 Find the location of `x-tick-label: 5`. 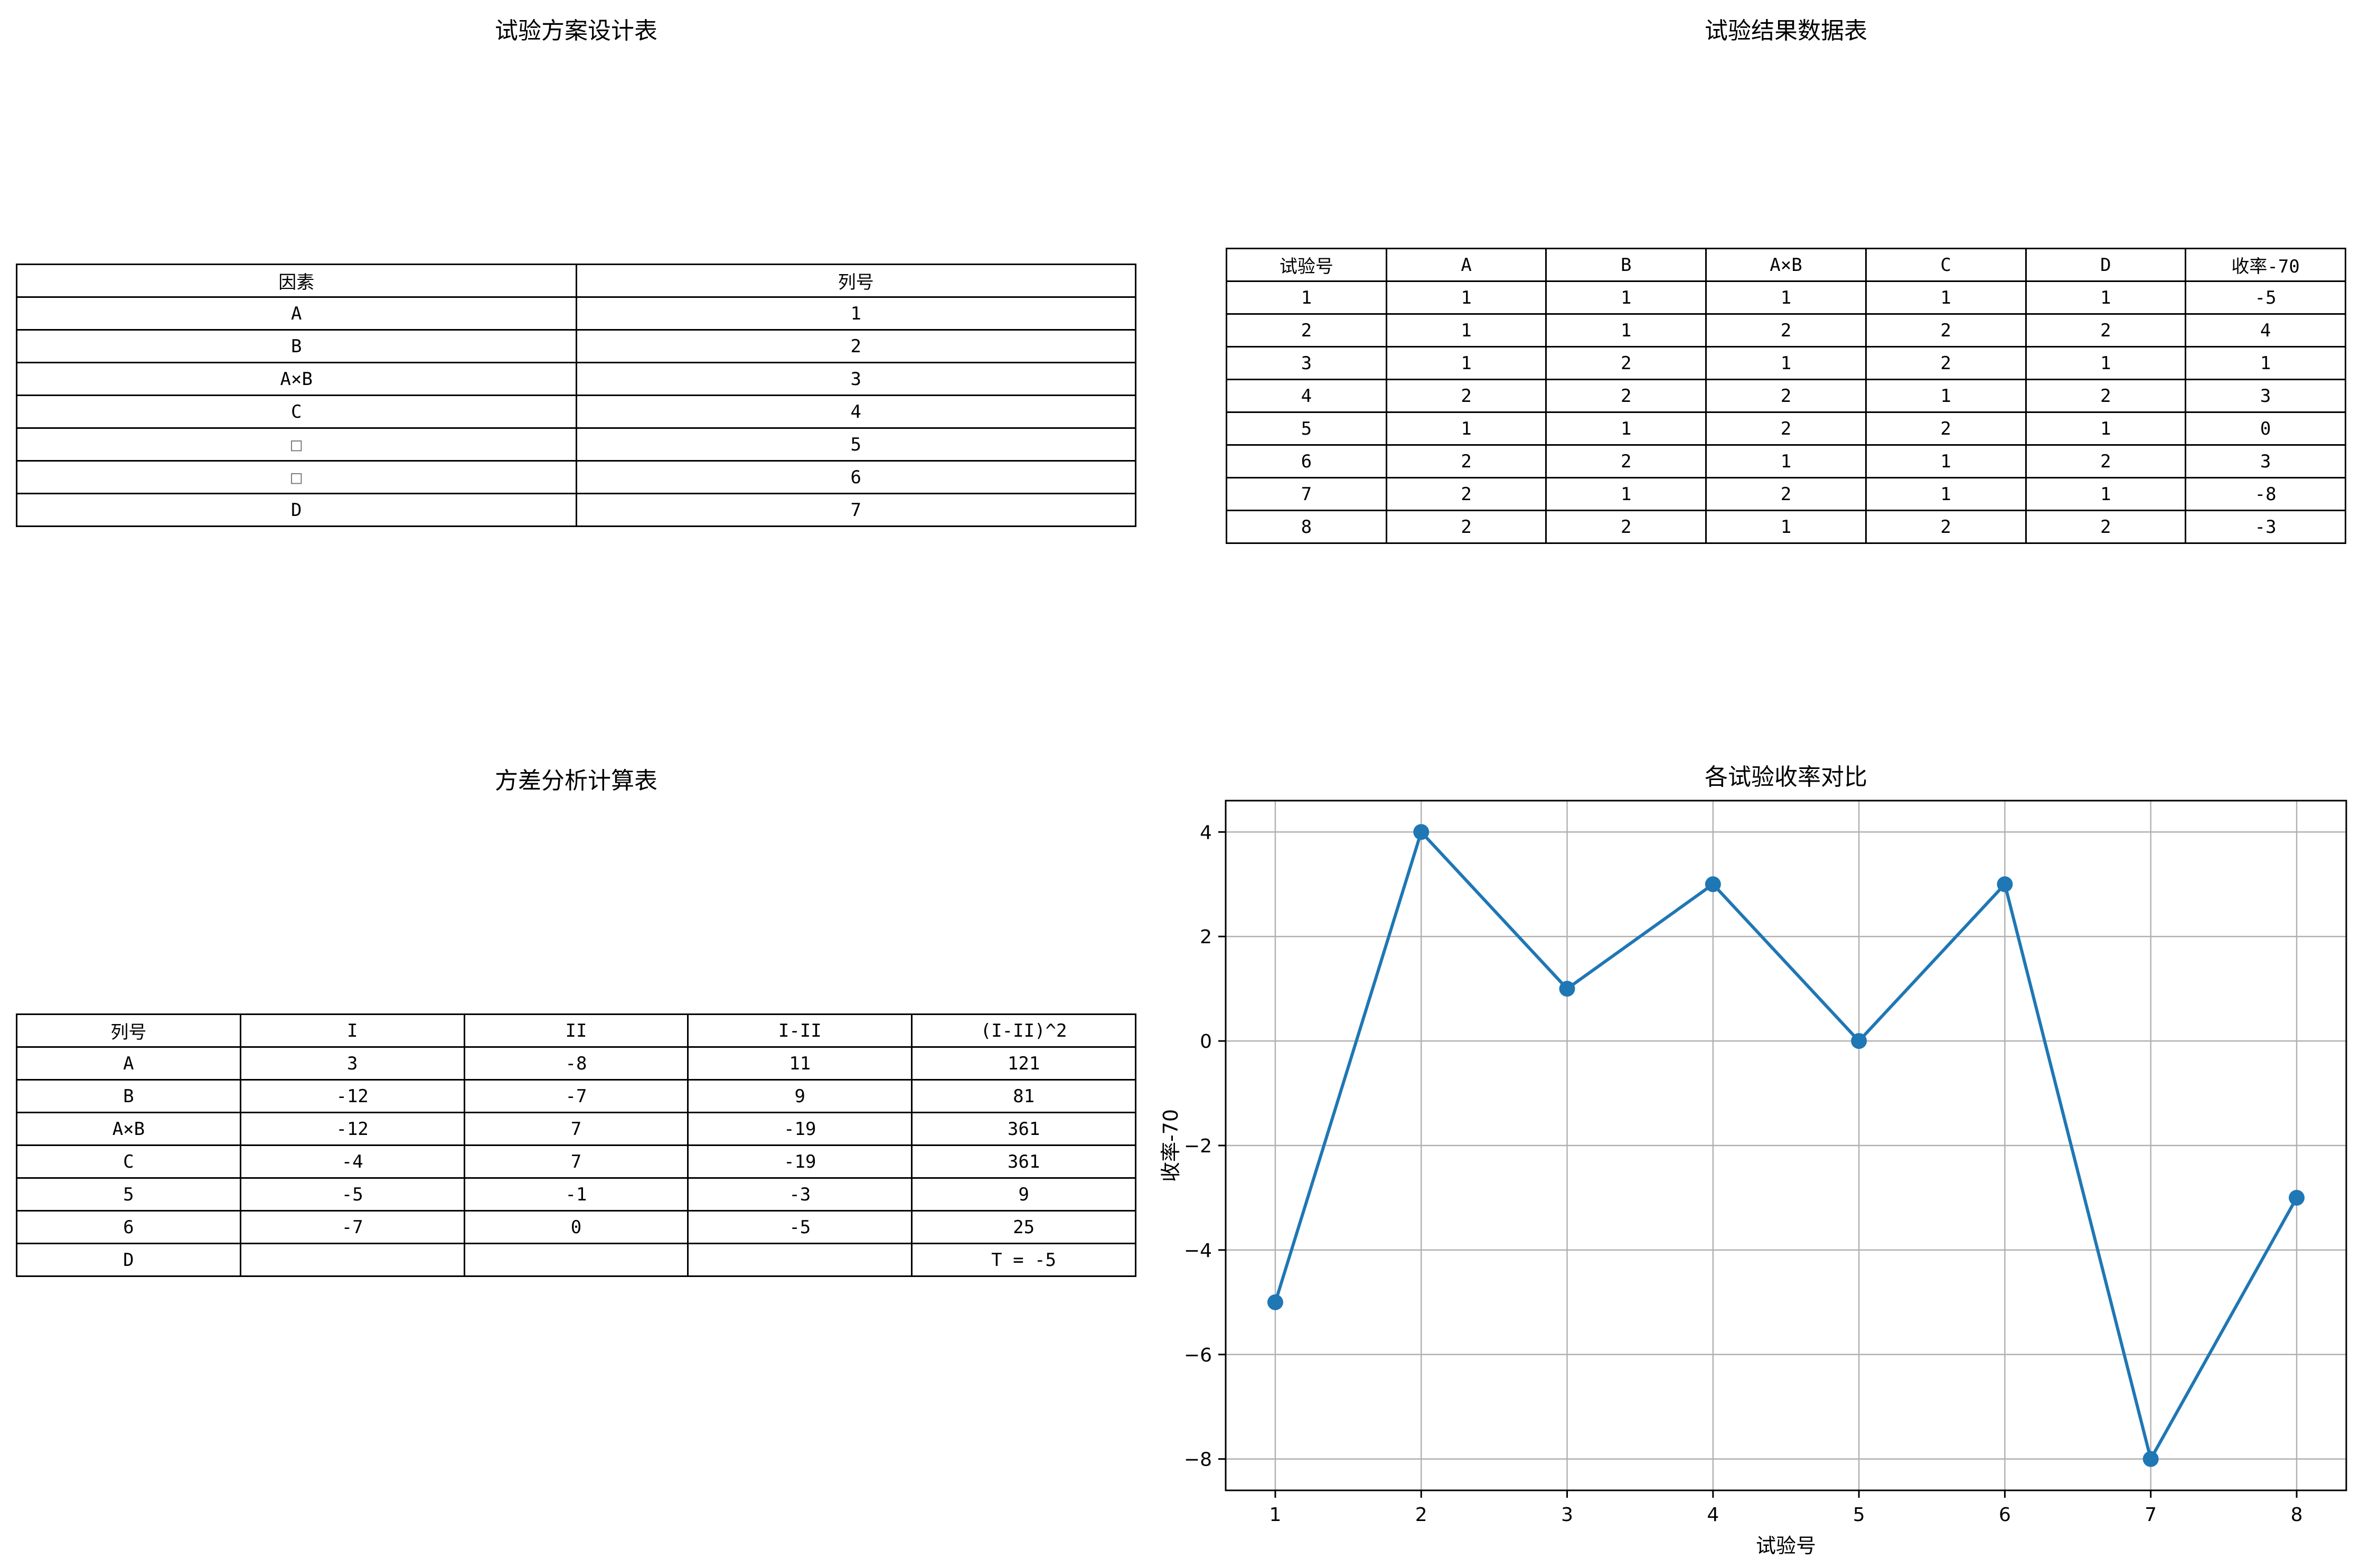

x-tick-label: 5 is located at coordinates (1859, 1515).